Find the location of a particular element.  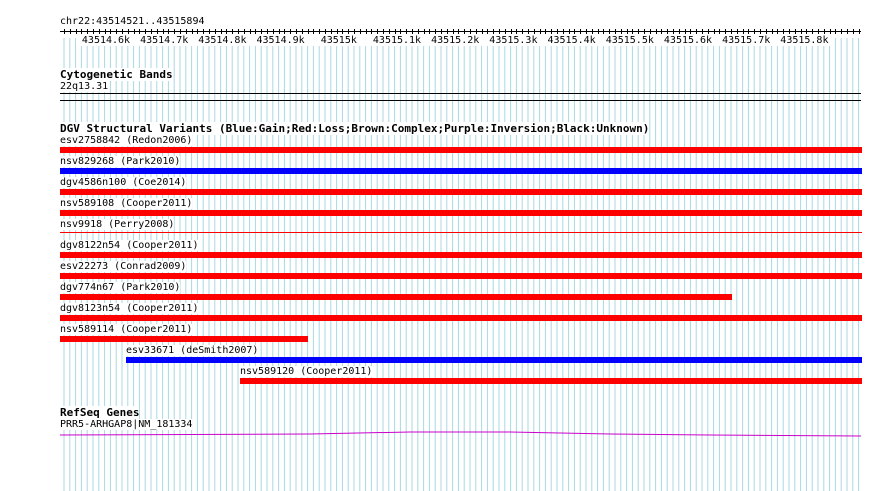

variant-label: nsv829268 (Park2010) is located at coordinates (120, 161).